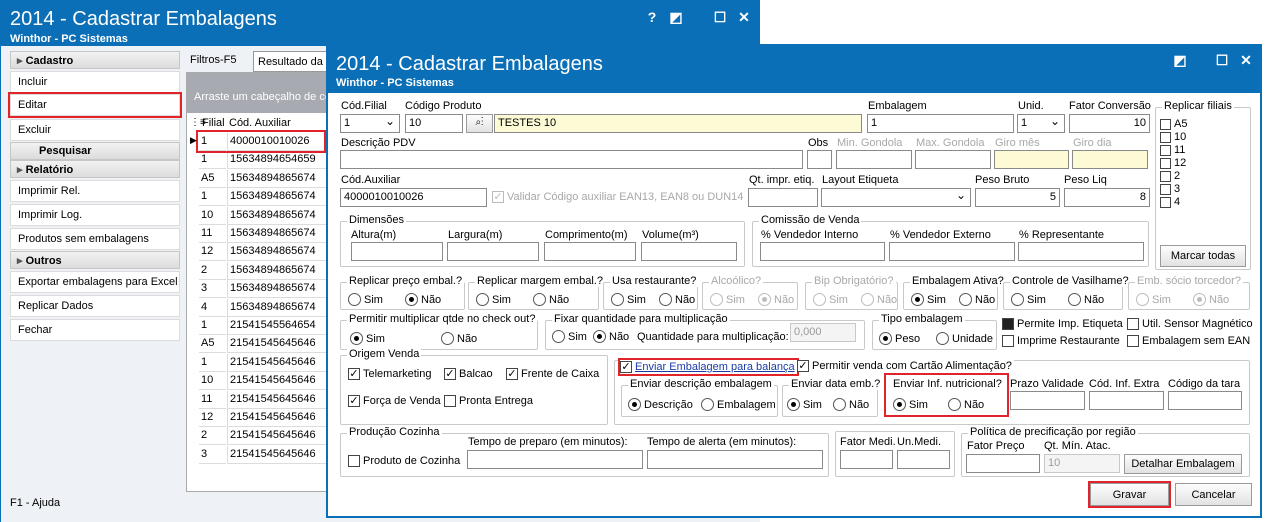 Image resolution: width=1266 pixels, height=522 pixels. Describe the element at coordinates (1170, 189) in the screenshot. I see `filial-checkbox-3: 3` at that location.